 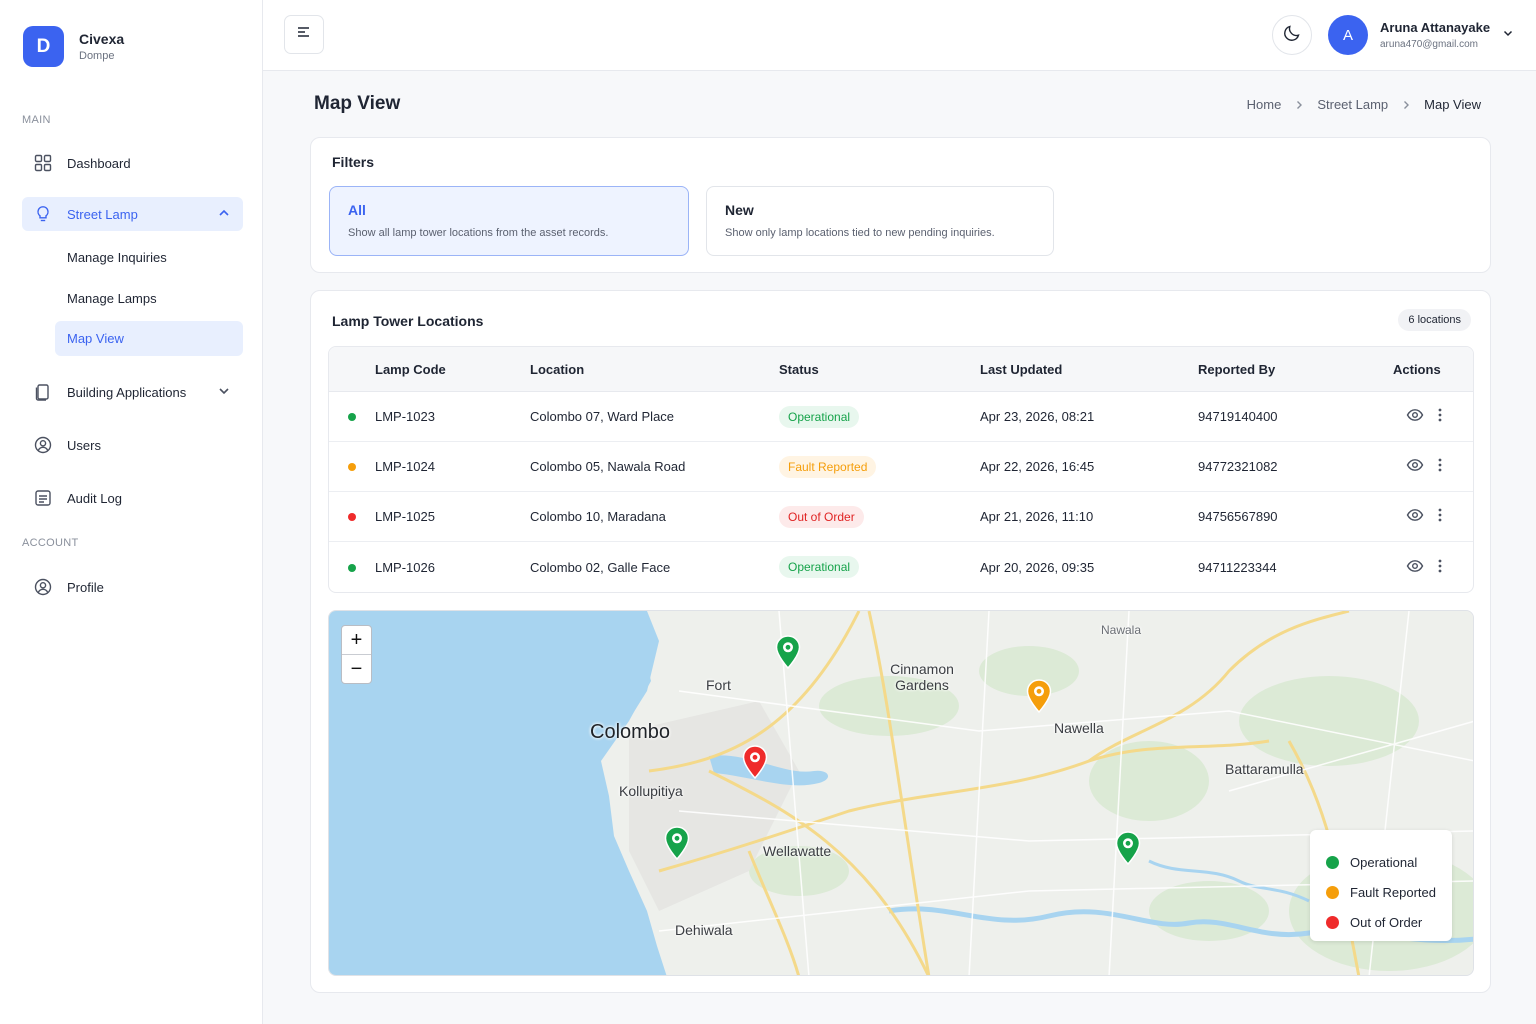 What do you see at coordinates (1295, 517) in the screenshot?
I see `reported-by-cell: 94756567890` at bounding box center [1295, 517].